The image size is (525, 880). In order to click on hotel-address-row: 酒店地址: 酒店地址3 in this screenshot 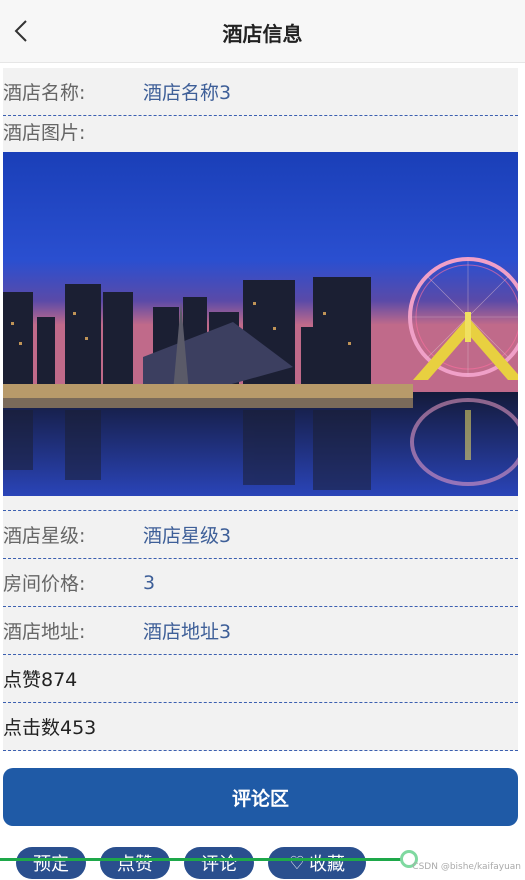, I will do `click(260, 631)`.